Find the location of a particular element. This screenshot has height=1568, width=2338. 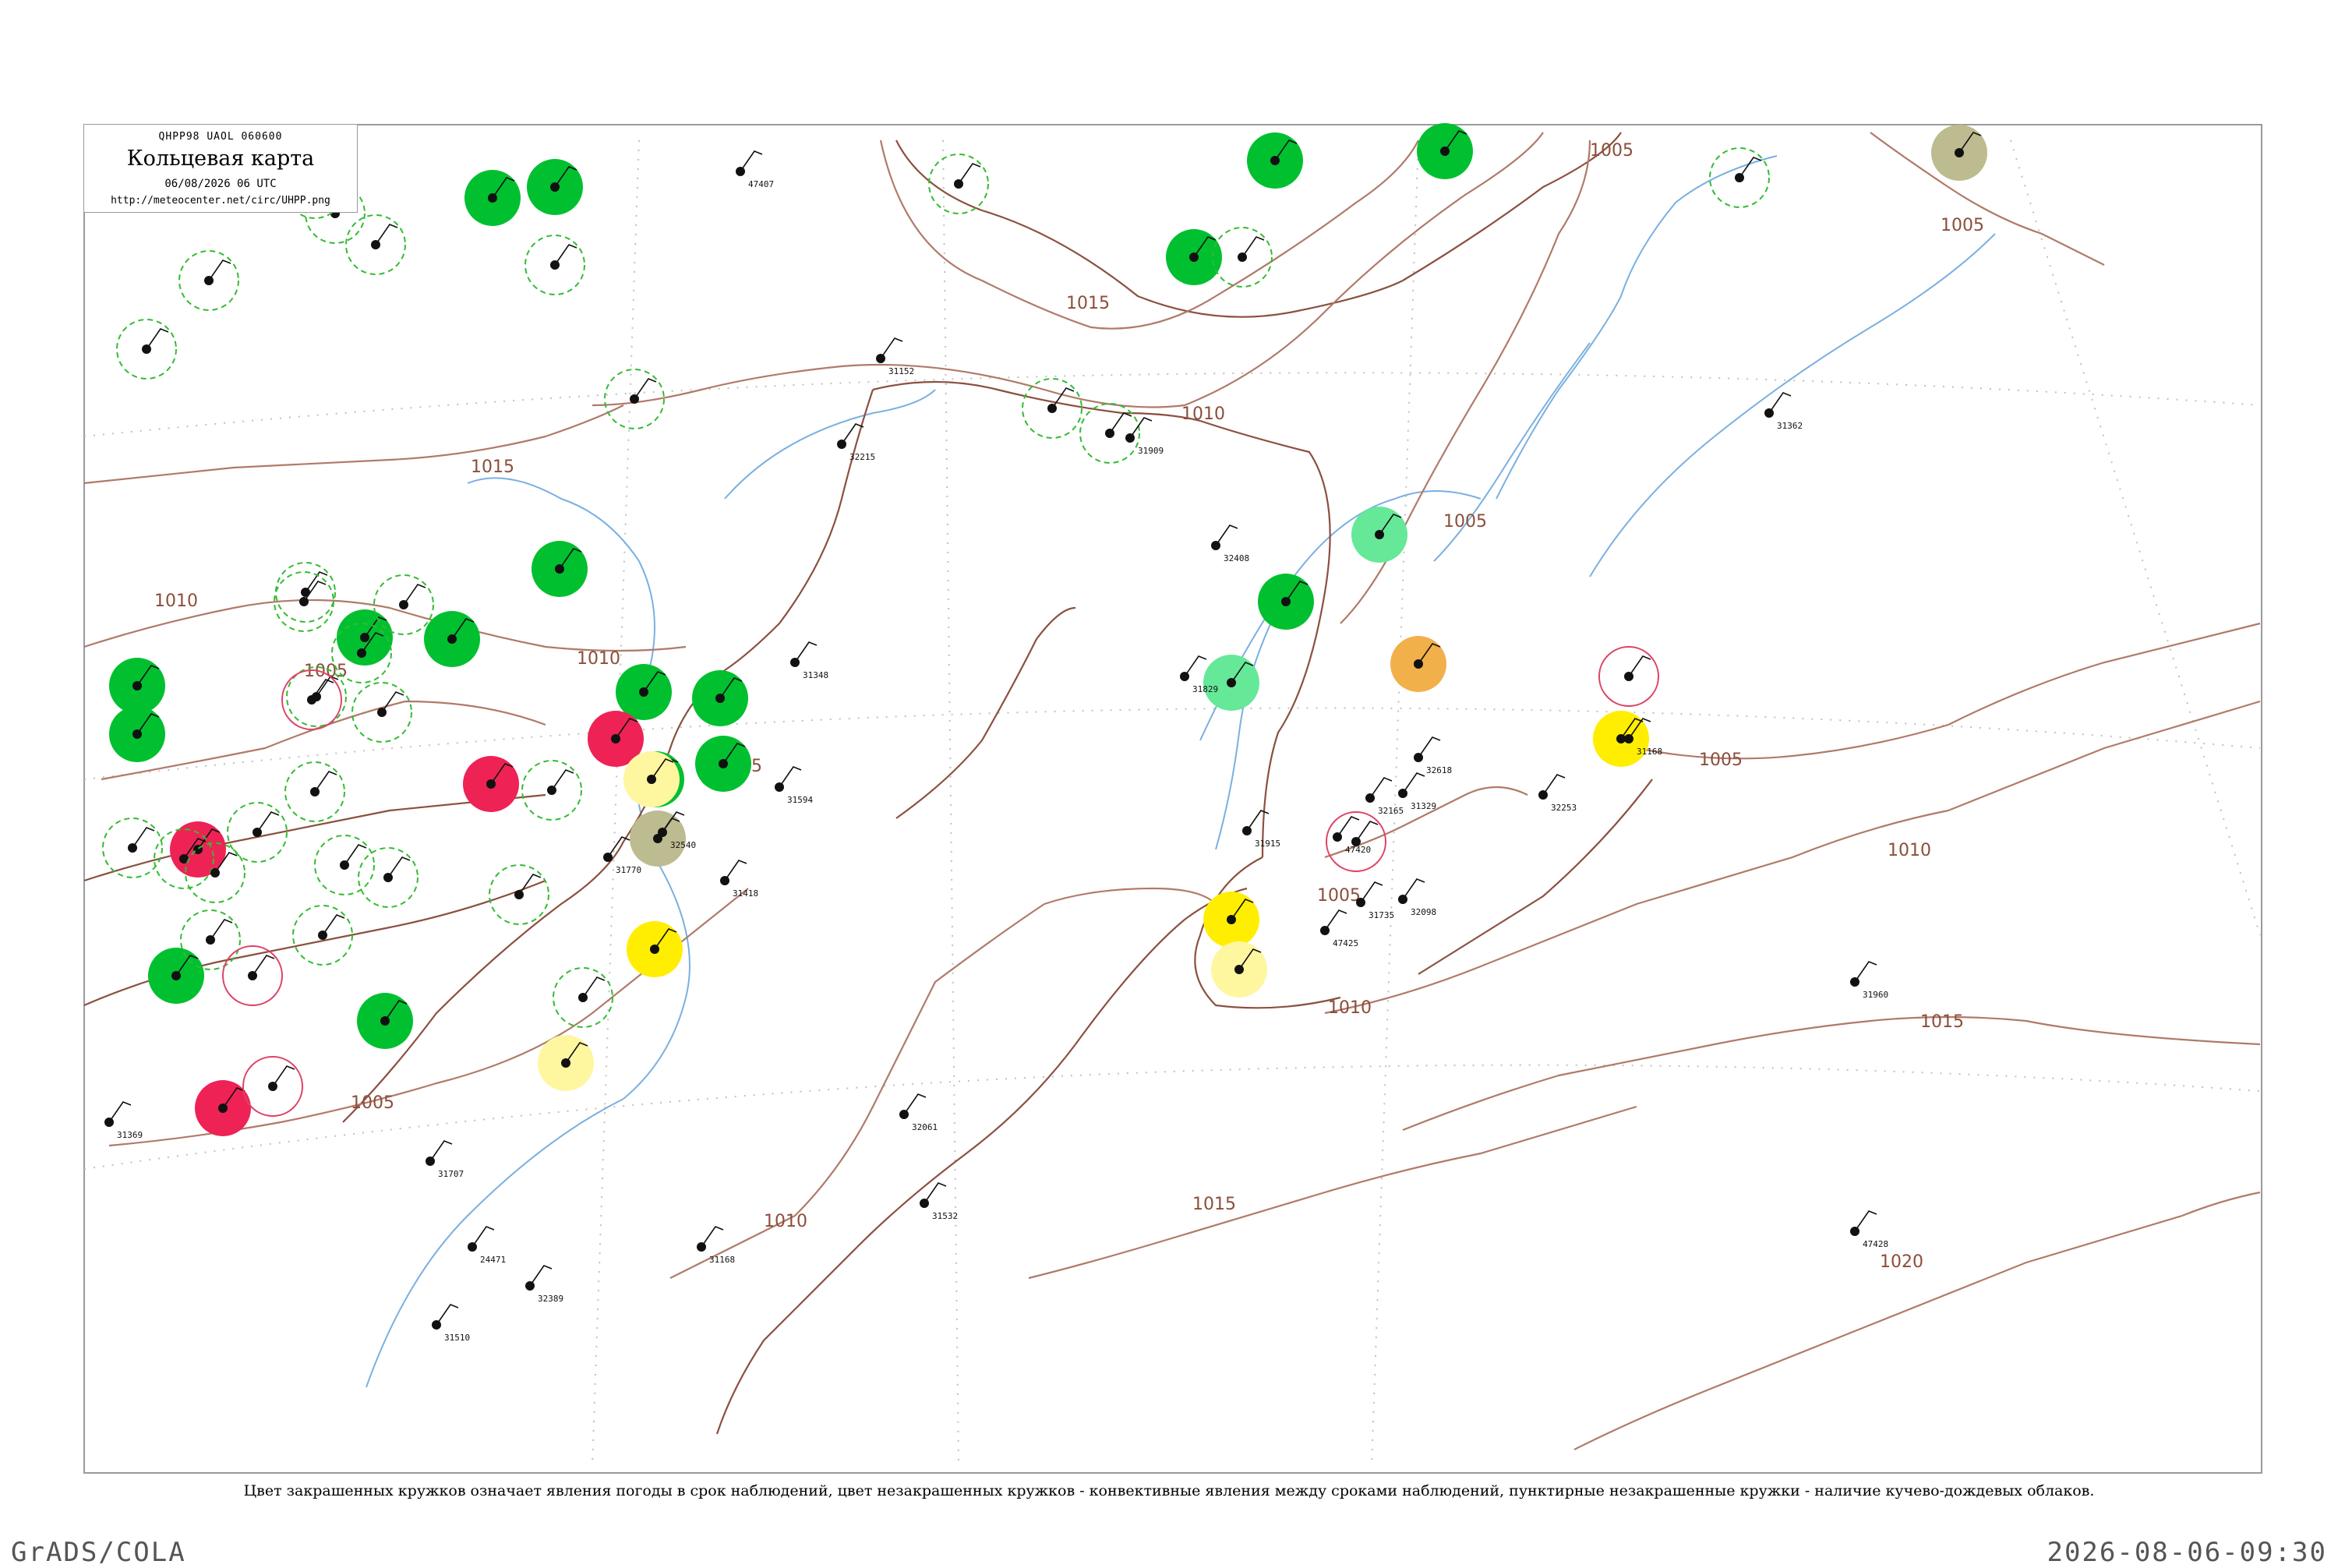

station-code: 31594 is located at coordinates (800, 800).